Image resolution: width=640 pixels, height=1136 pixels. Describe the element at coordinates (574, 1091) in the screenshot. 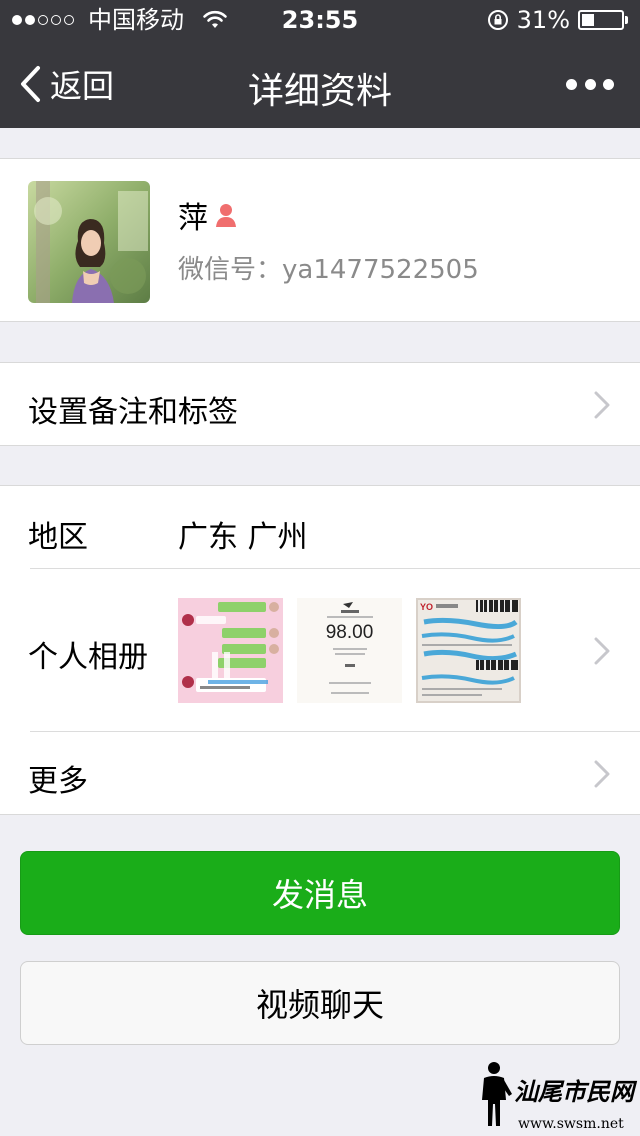

I see `watermark-title: 汕尾市民网` at that location.